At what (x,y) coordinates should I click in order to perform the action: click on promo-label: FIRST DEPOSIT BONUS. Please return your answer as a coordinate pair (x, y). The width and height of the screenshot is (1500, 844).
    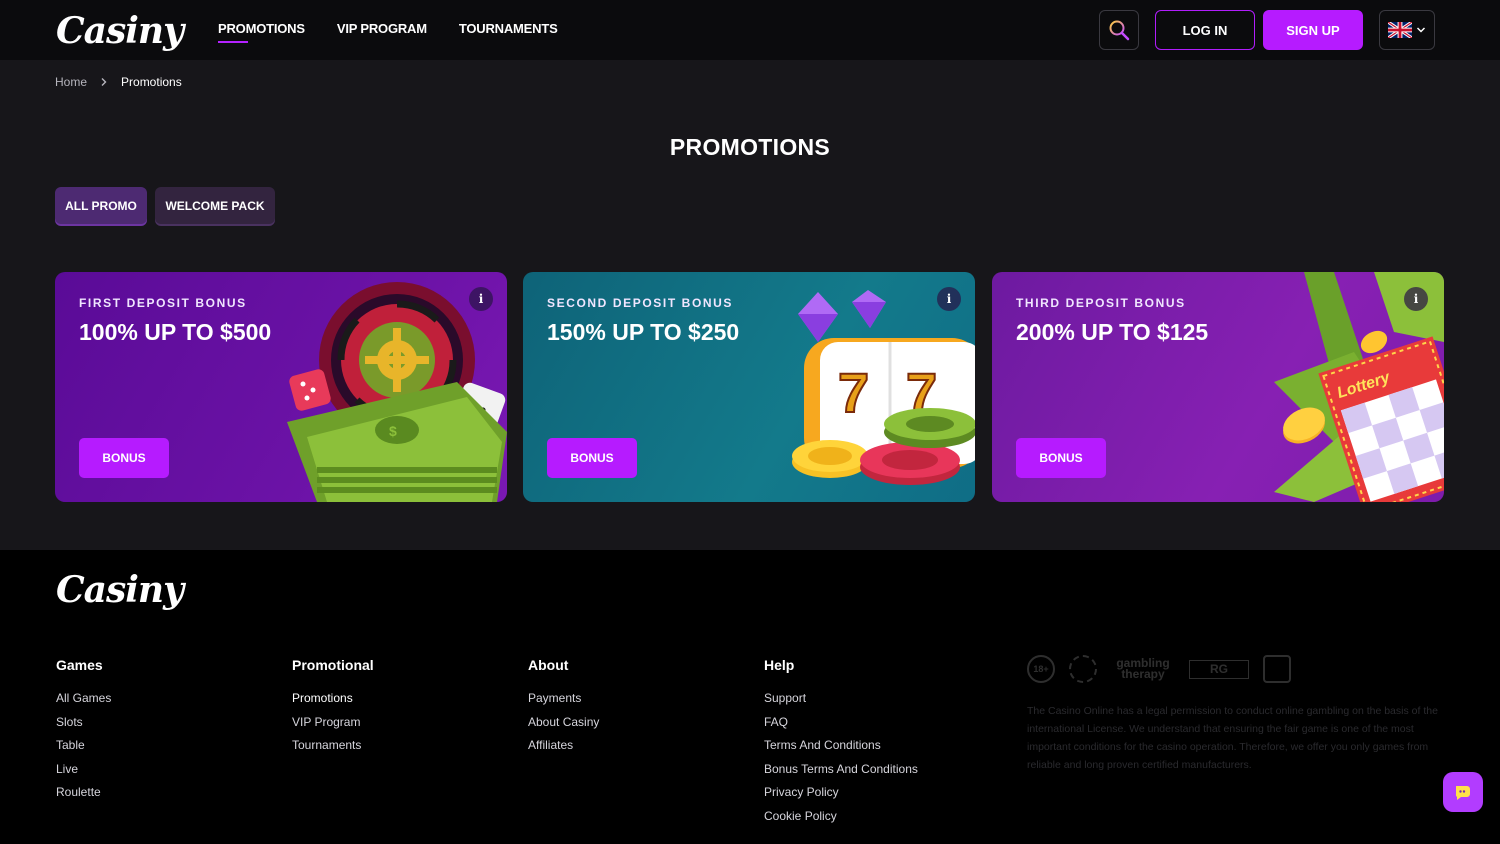
    Looking at the image, I should click on (163, 303).